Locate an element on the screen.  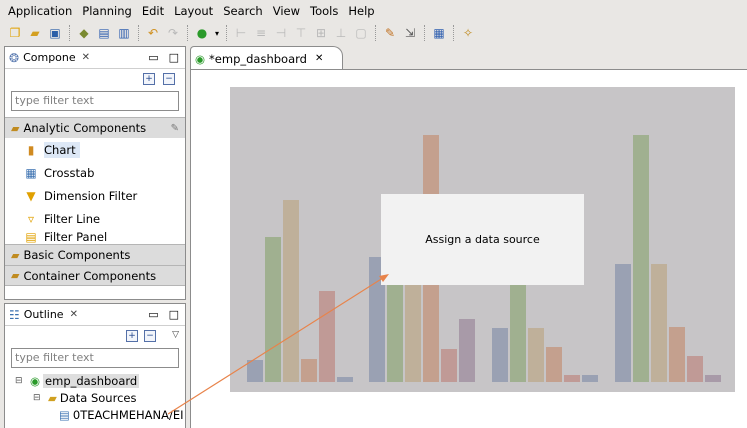
component-item-filter-panel: ▤ Filter Panel is located at coordinates (95, 237).